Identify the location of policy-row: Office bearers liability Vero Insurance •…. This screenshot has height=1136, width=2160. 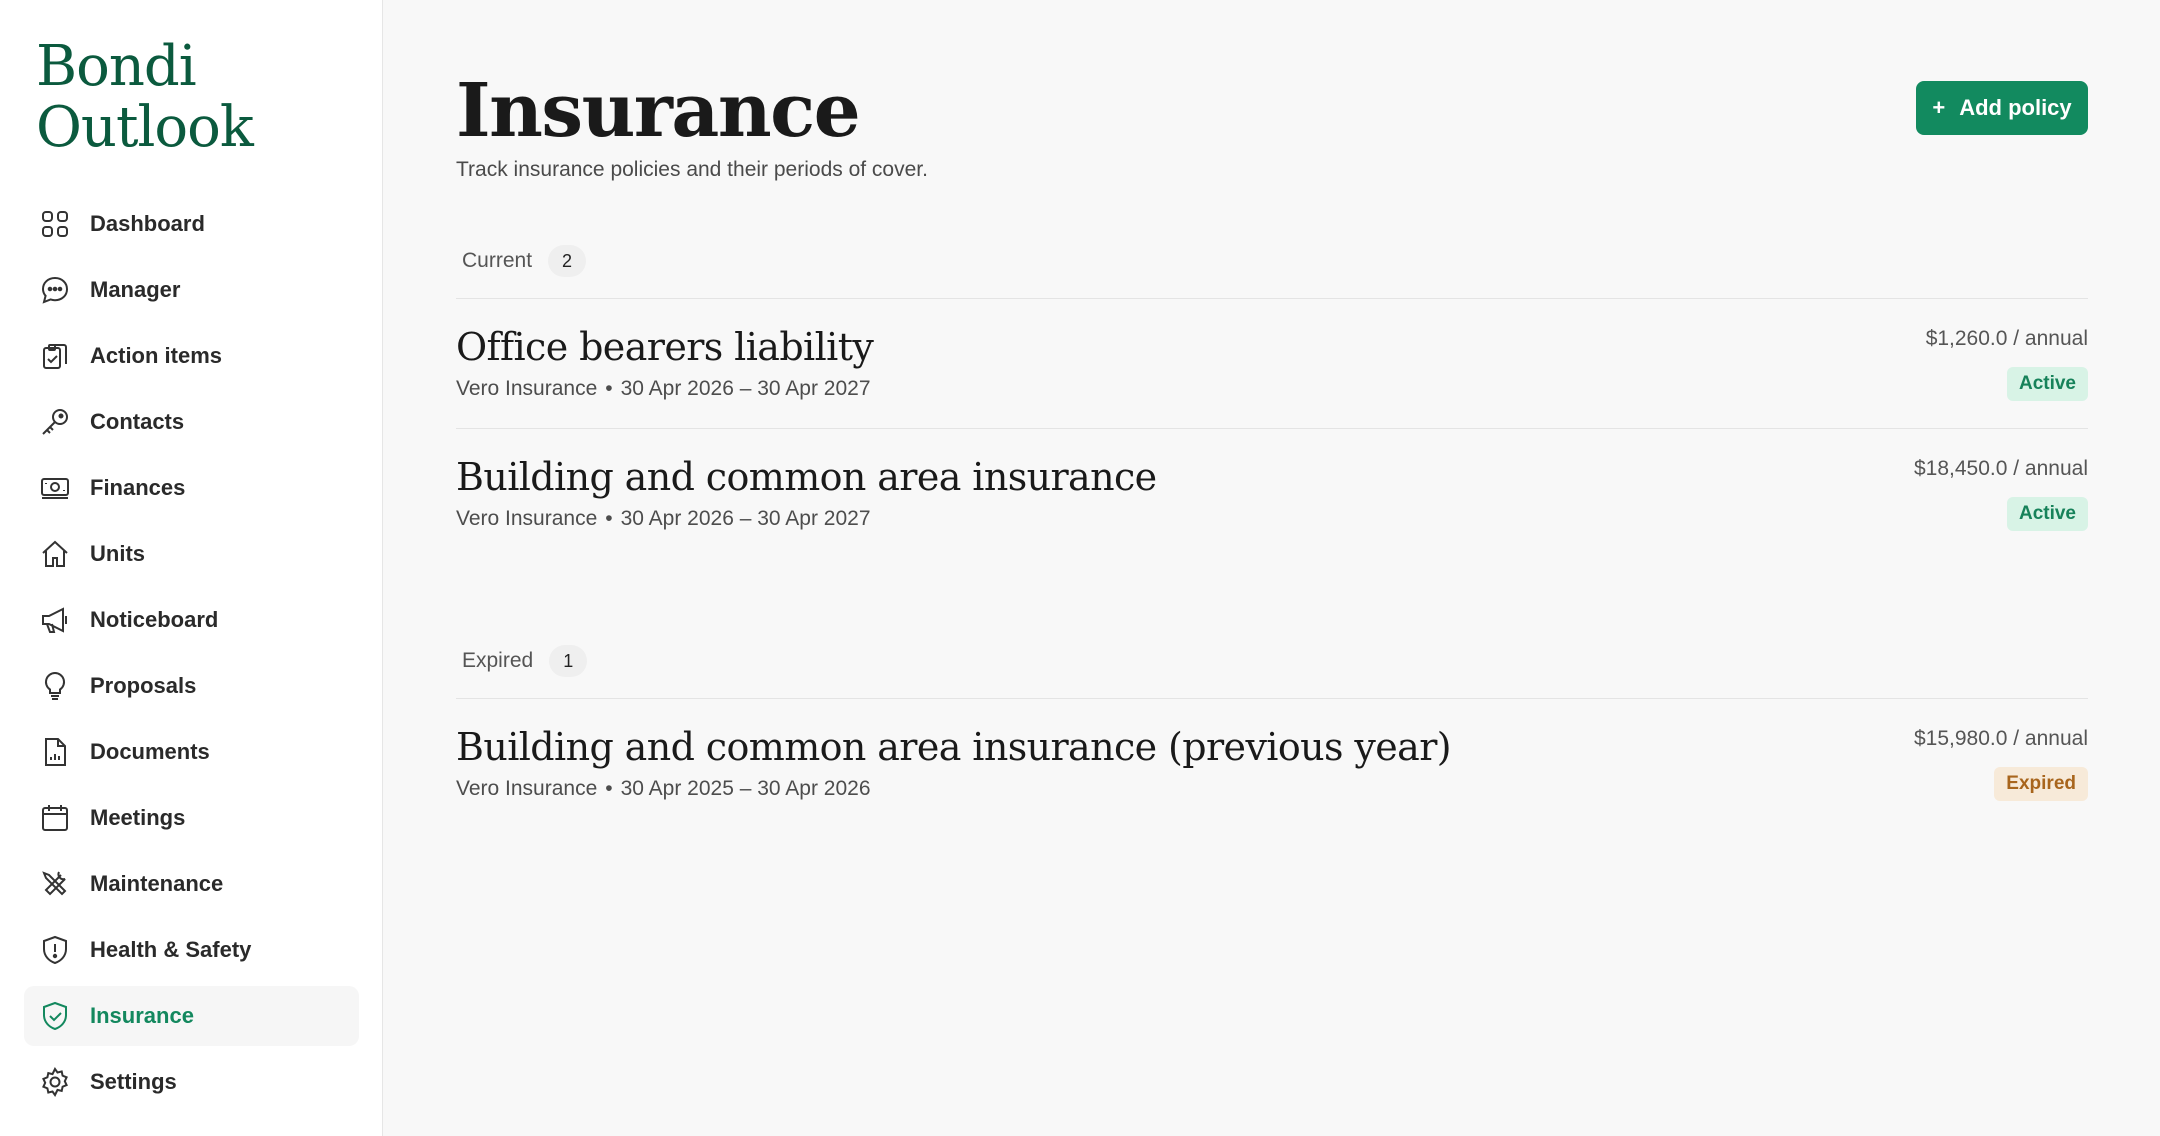
(1272, 364).